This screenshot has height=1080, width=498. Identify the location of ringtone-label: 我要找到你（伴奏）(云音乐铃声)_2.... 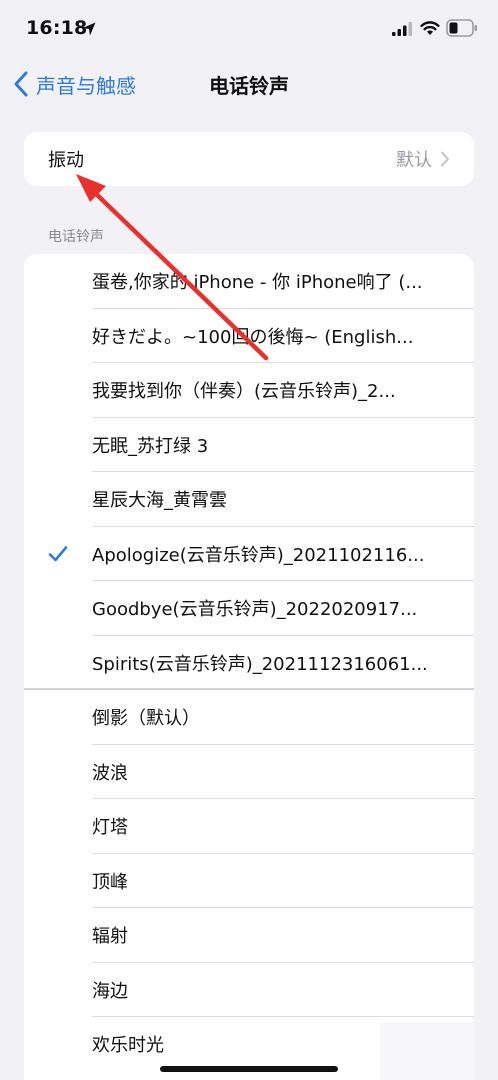
(244, 392).